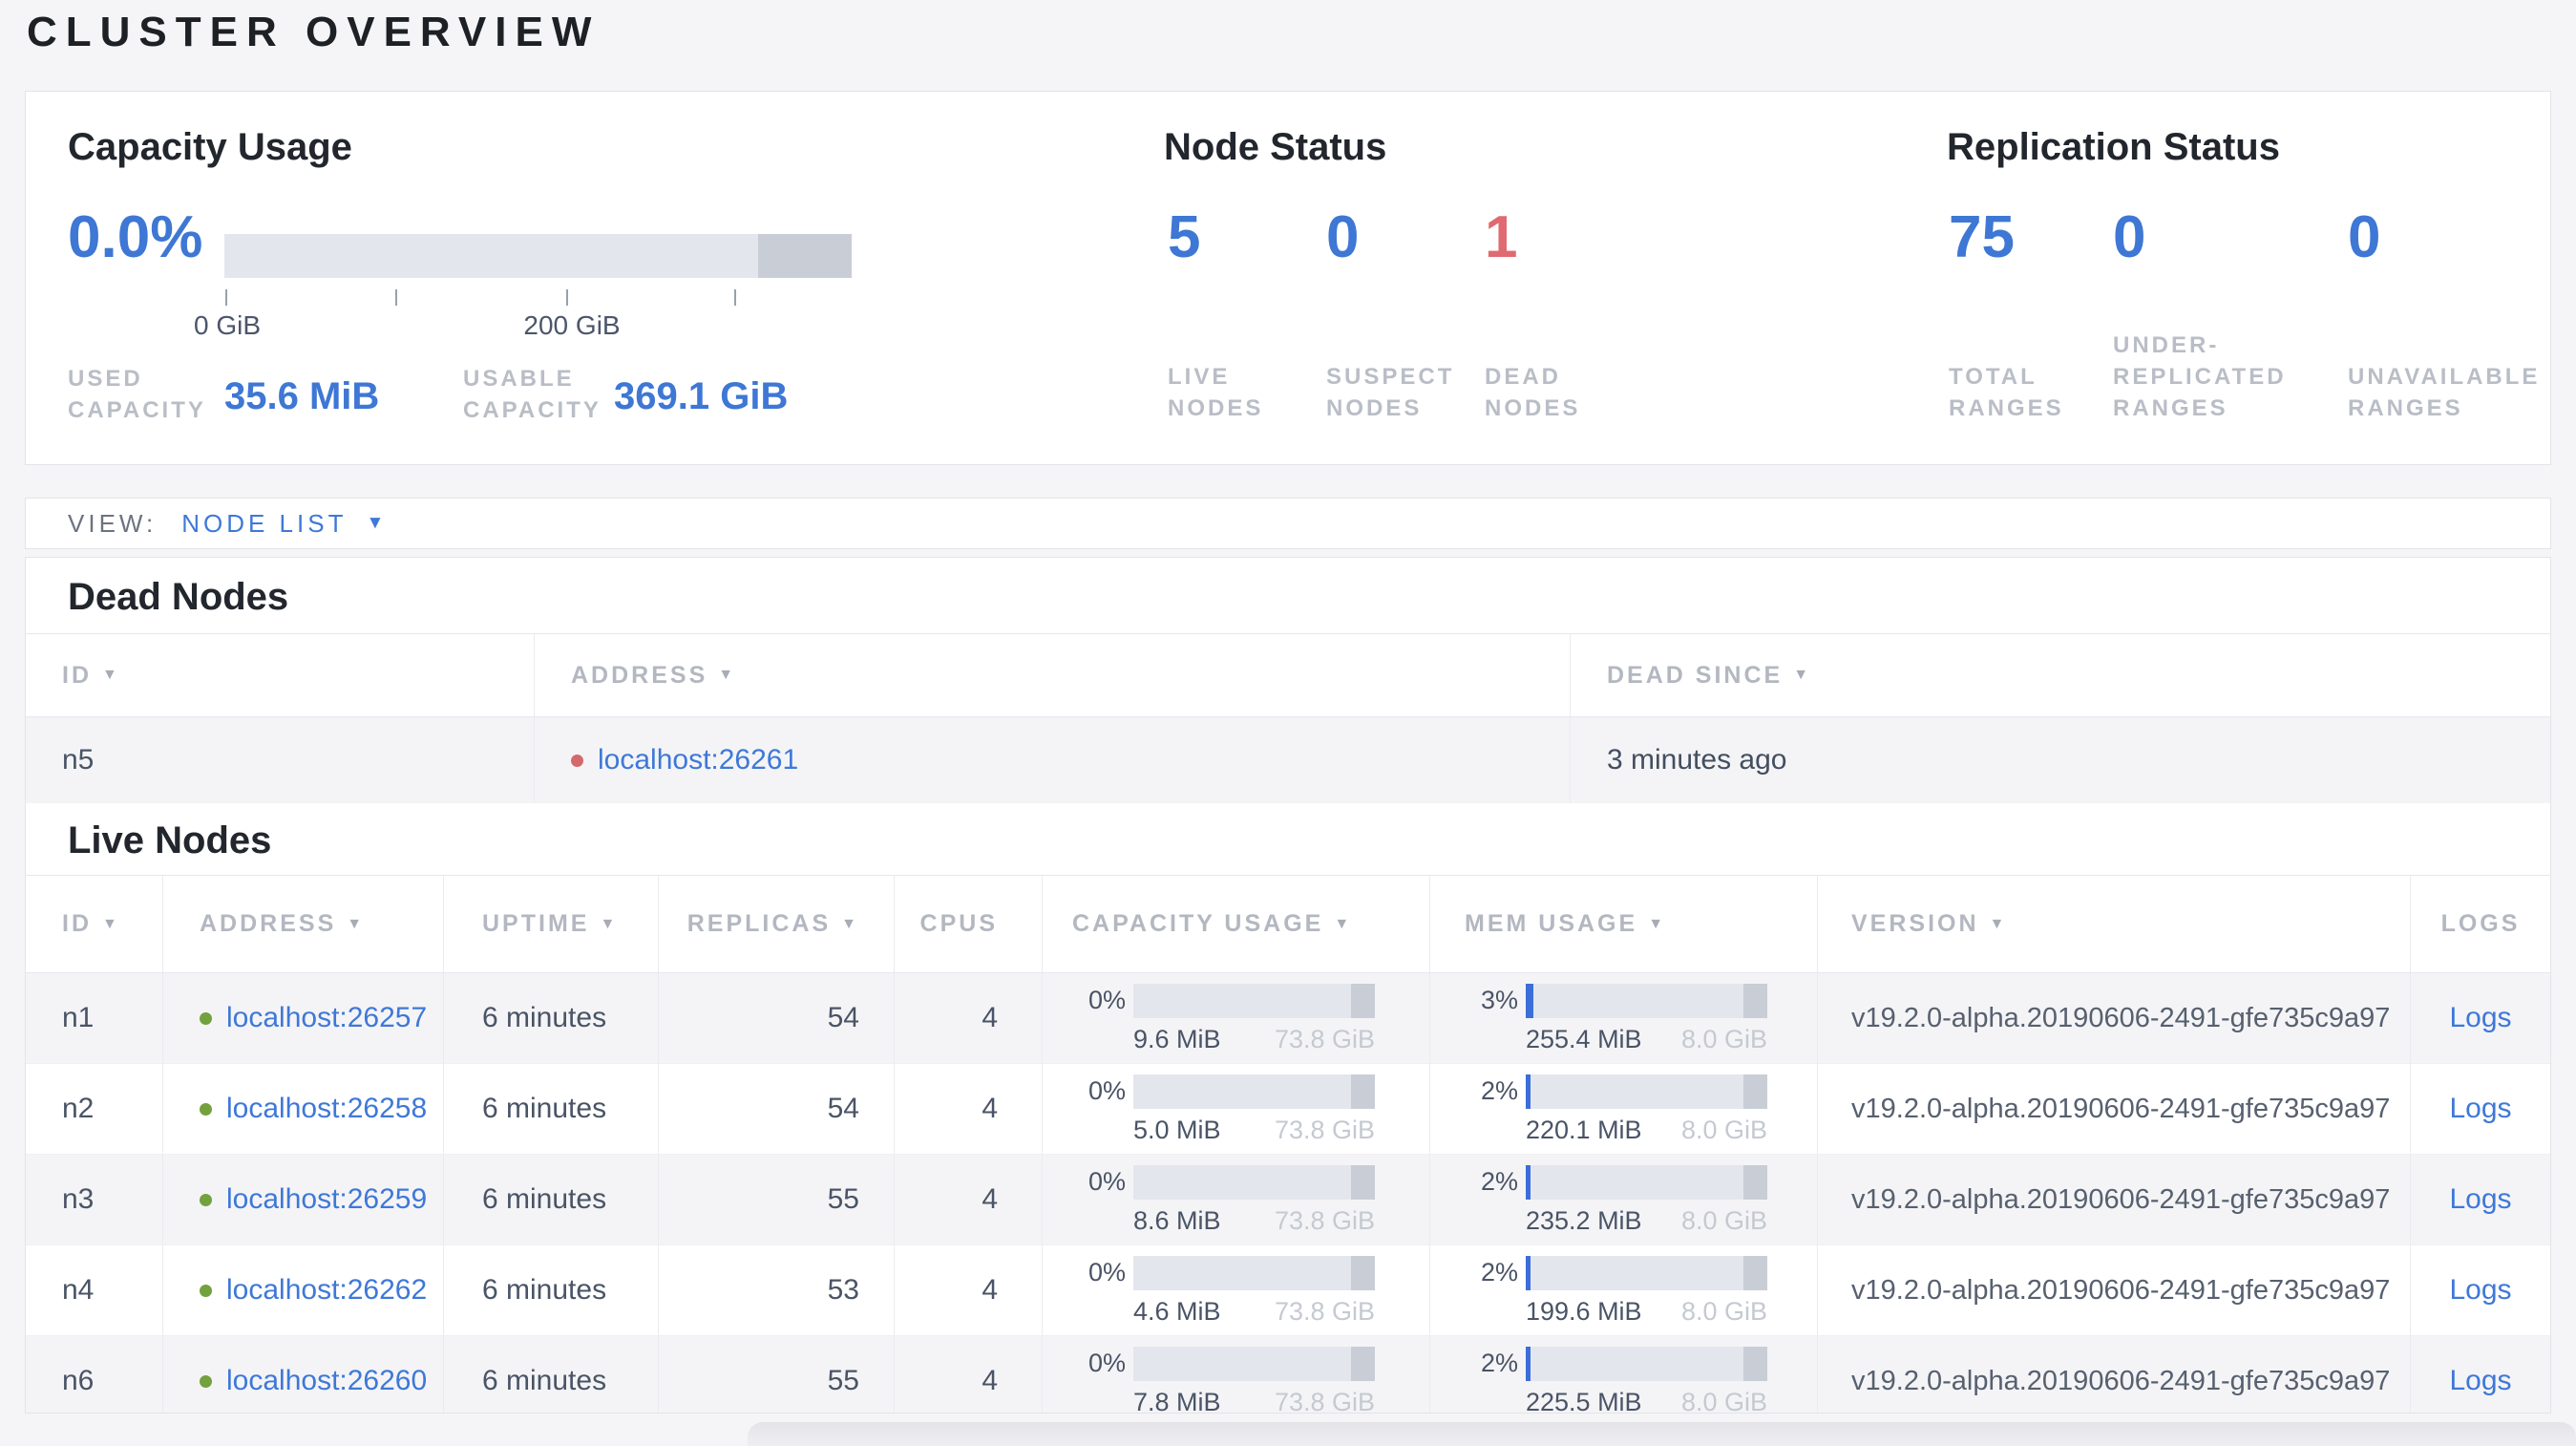  I want to click on node-id: n2, so click(94, 1109).